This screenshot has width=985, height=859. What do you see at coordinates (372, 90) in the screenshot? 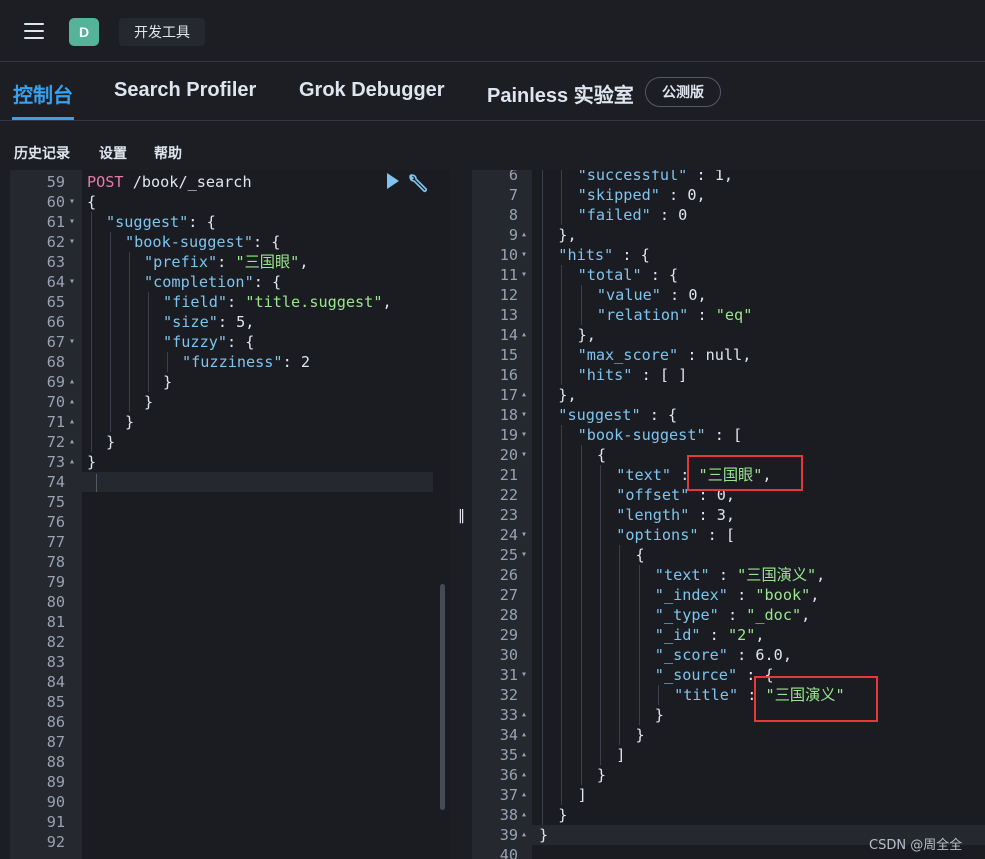
I see `tab-grok-debugger: Grok Debugger` at bounding box center [372, 90].